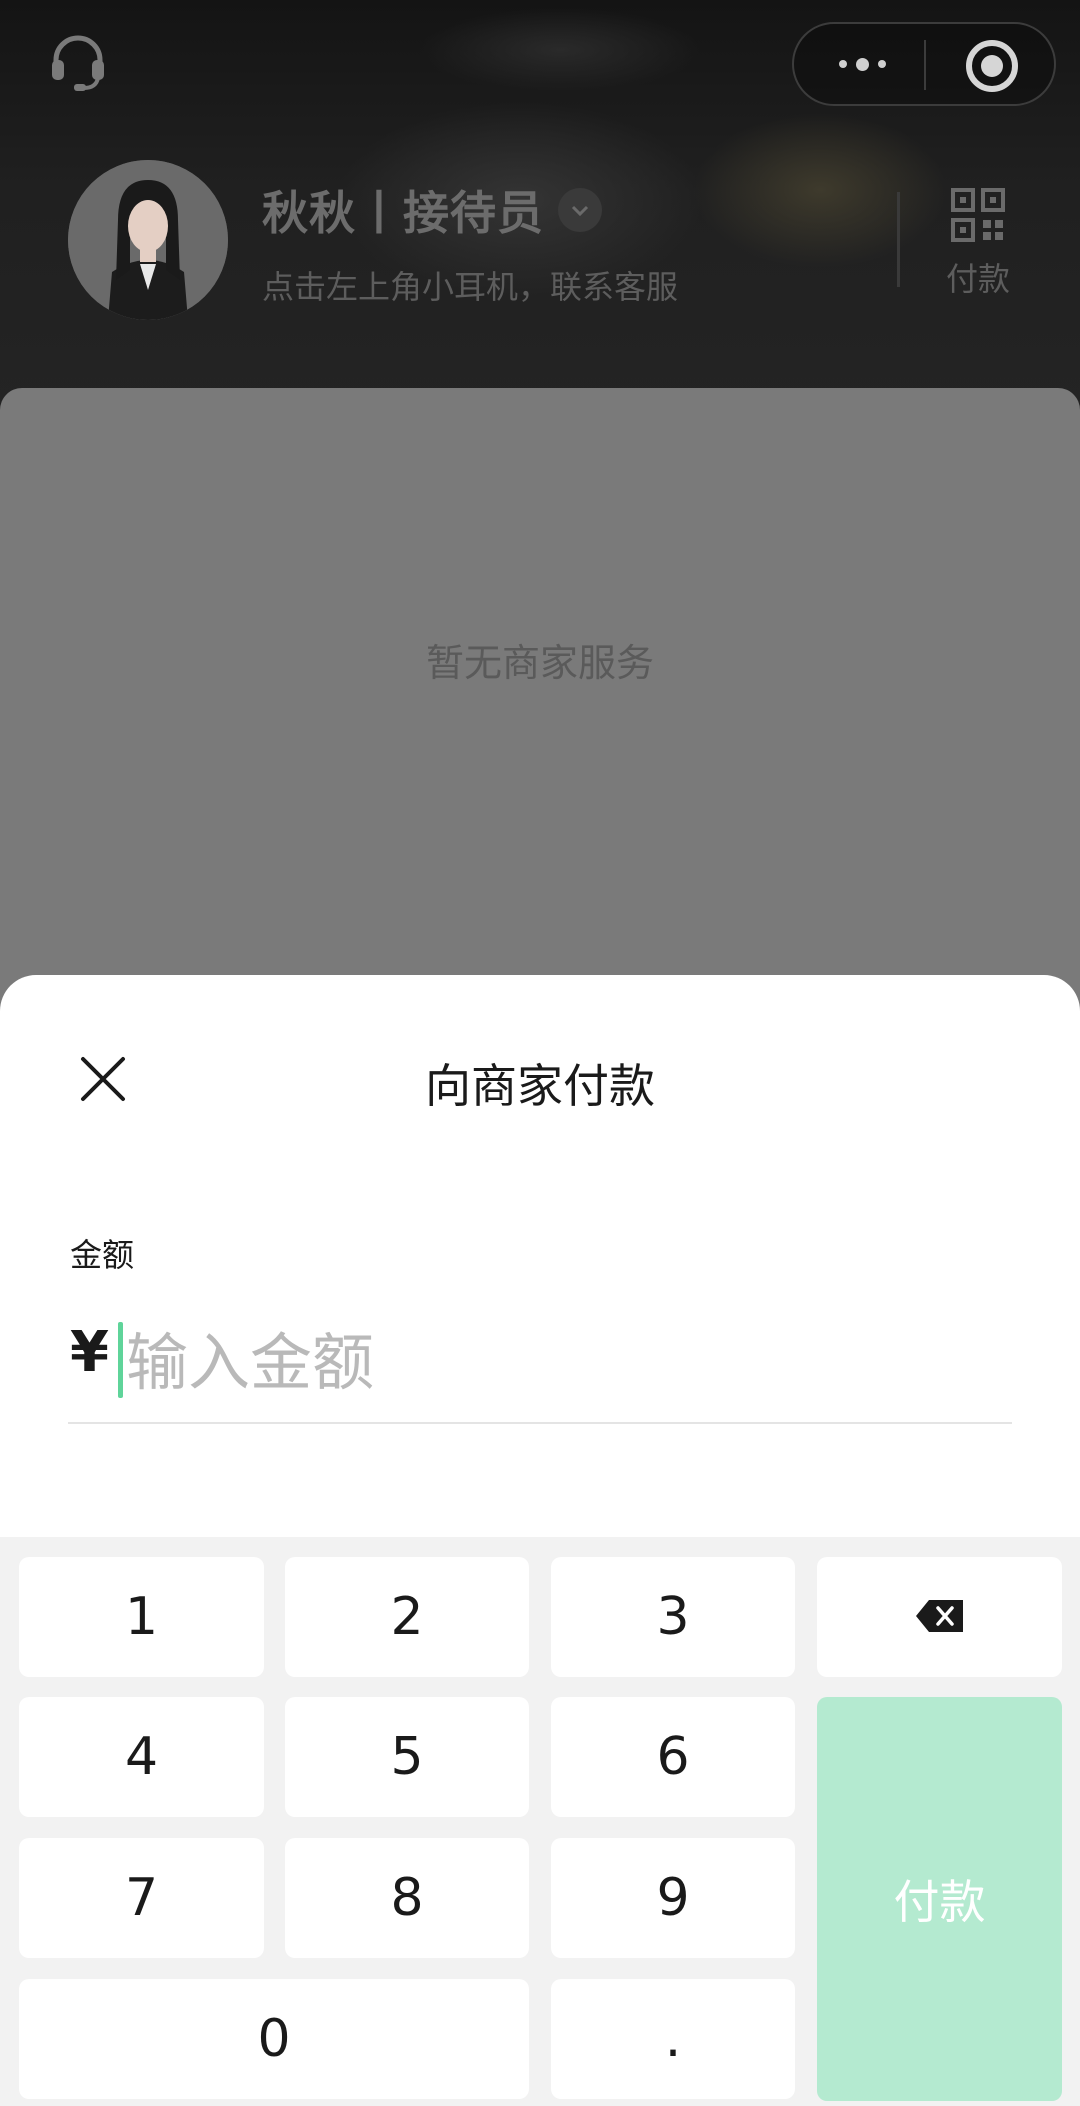 The width and height of the screenshot is (1080, 2106). Describe the element at coordinates (540, 1423) in the screenshot. I see `amount-underline` at that location.